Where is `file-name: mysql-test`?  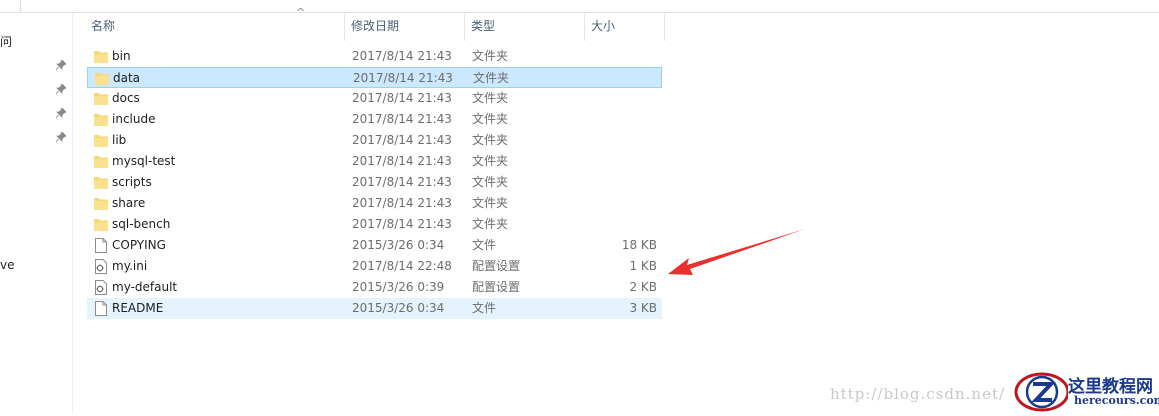 file-name: mysql-test is located at coordinates (144, 161).